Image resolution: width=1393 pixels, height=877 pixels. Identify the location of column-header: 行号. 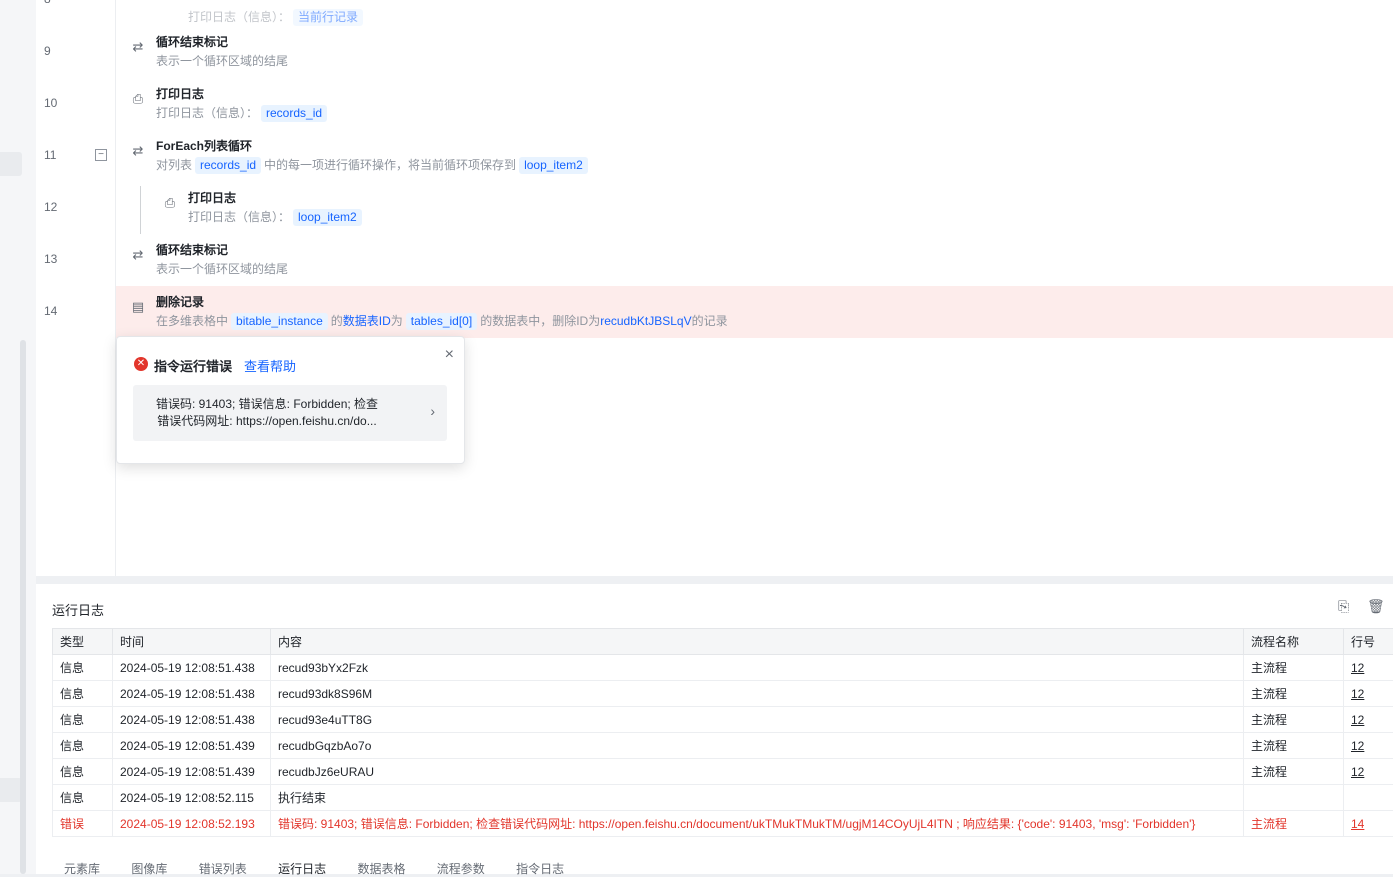
(1368, 642).